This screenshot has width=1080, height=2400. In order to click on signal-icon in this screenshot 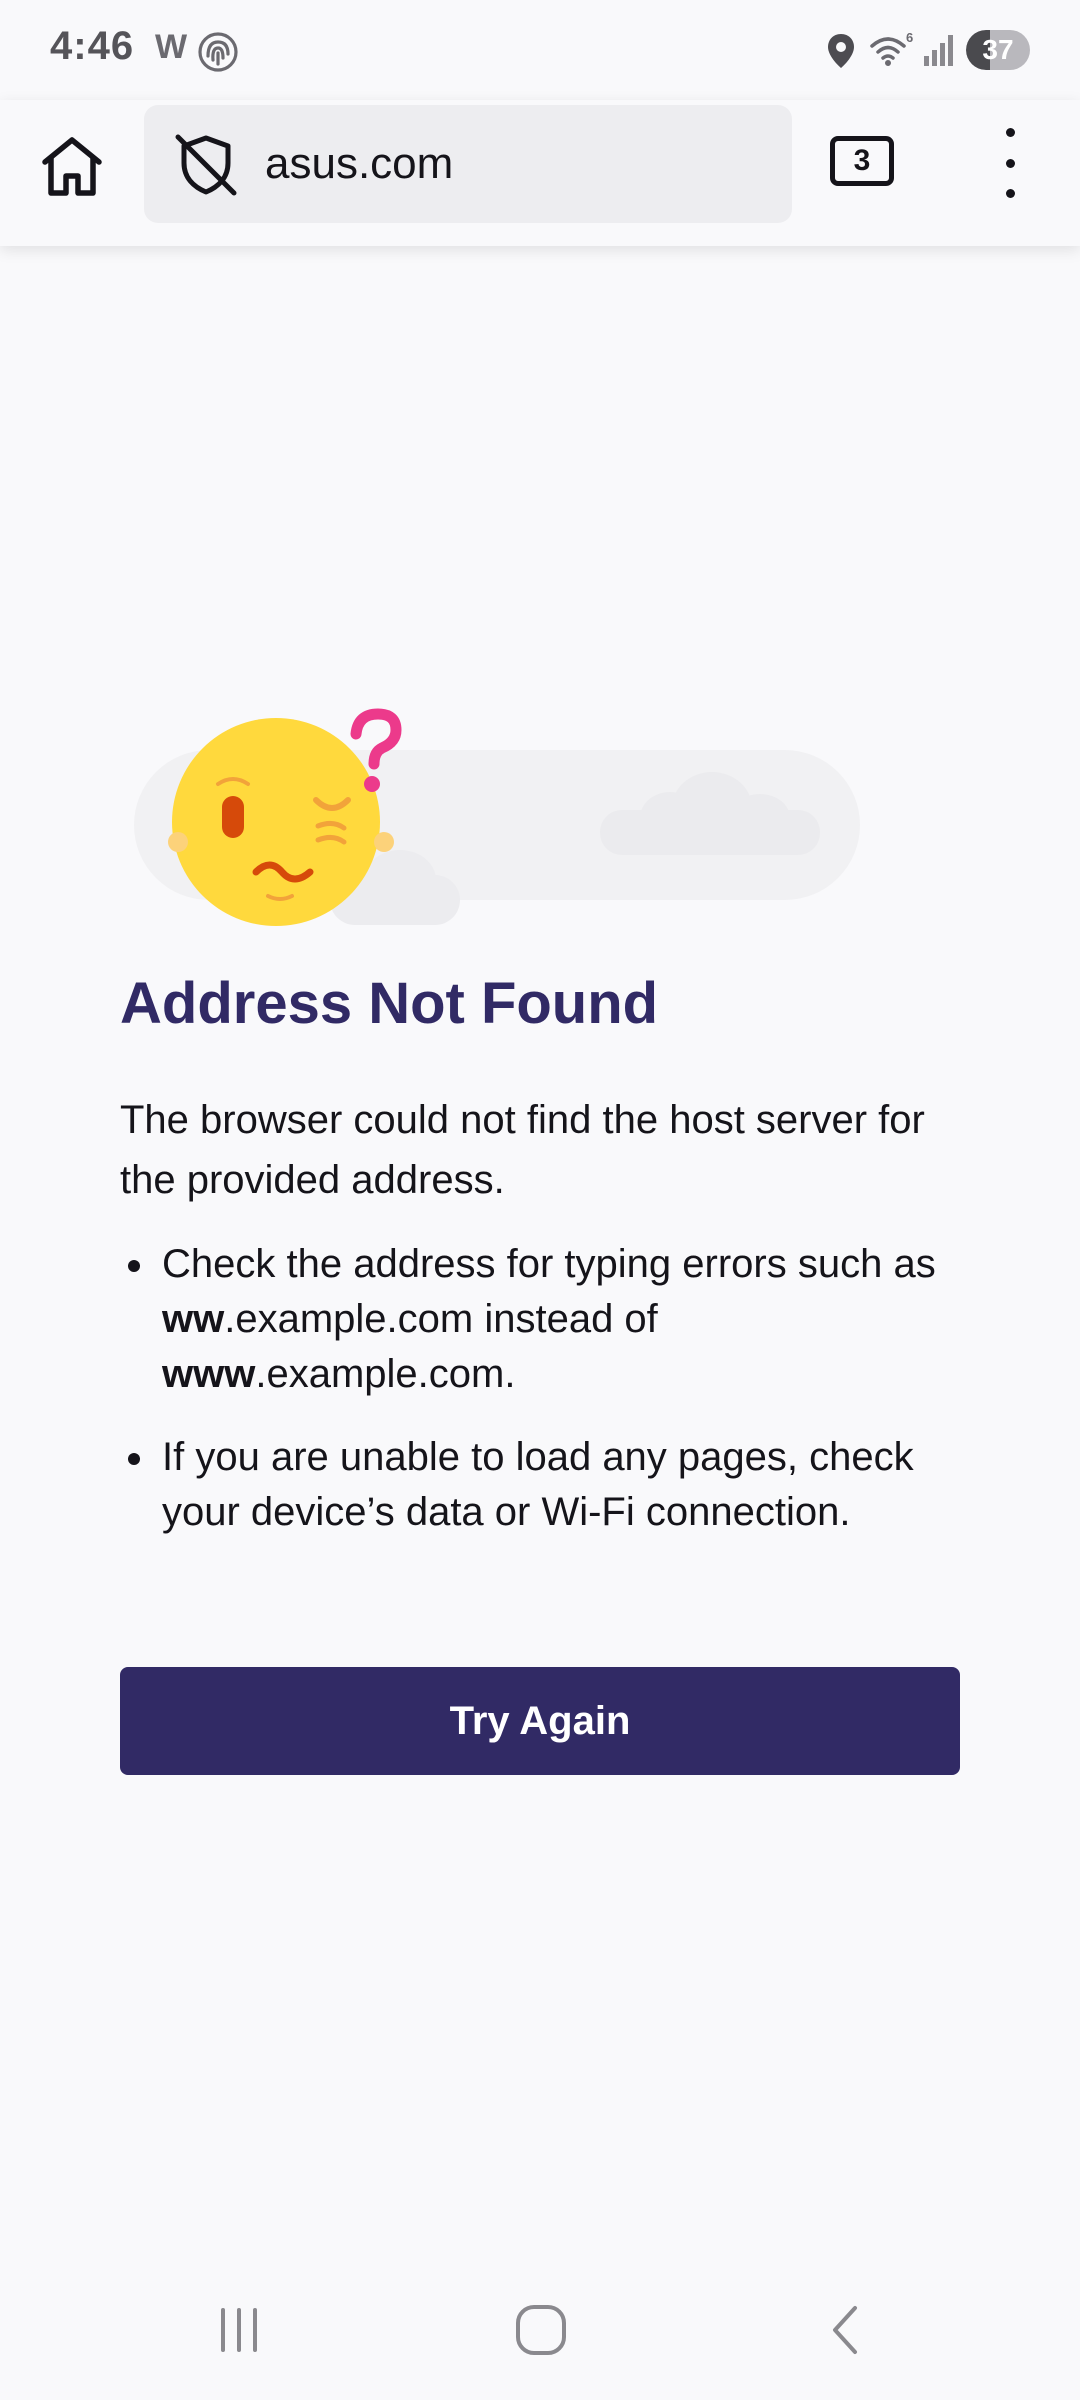, I will do `click(938, 50)`.